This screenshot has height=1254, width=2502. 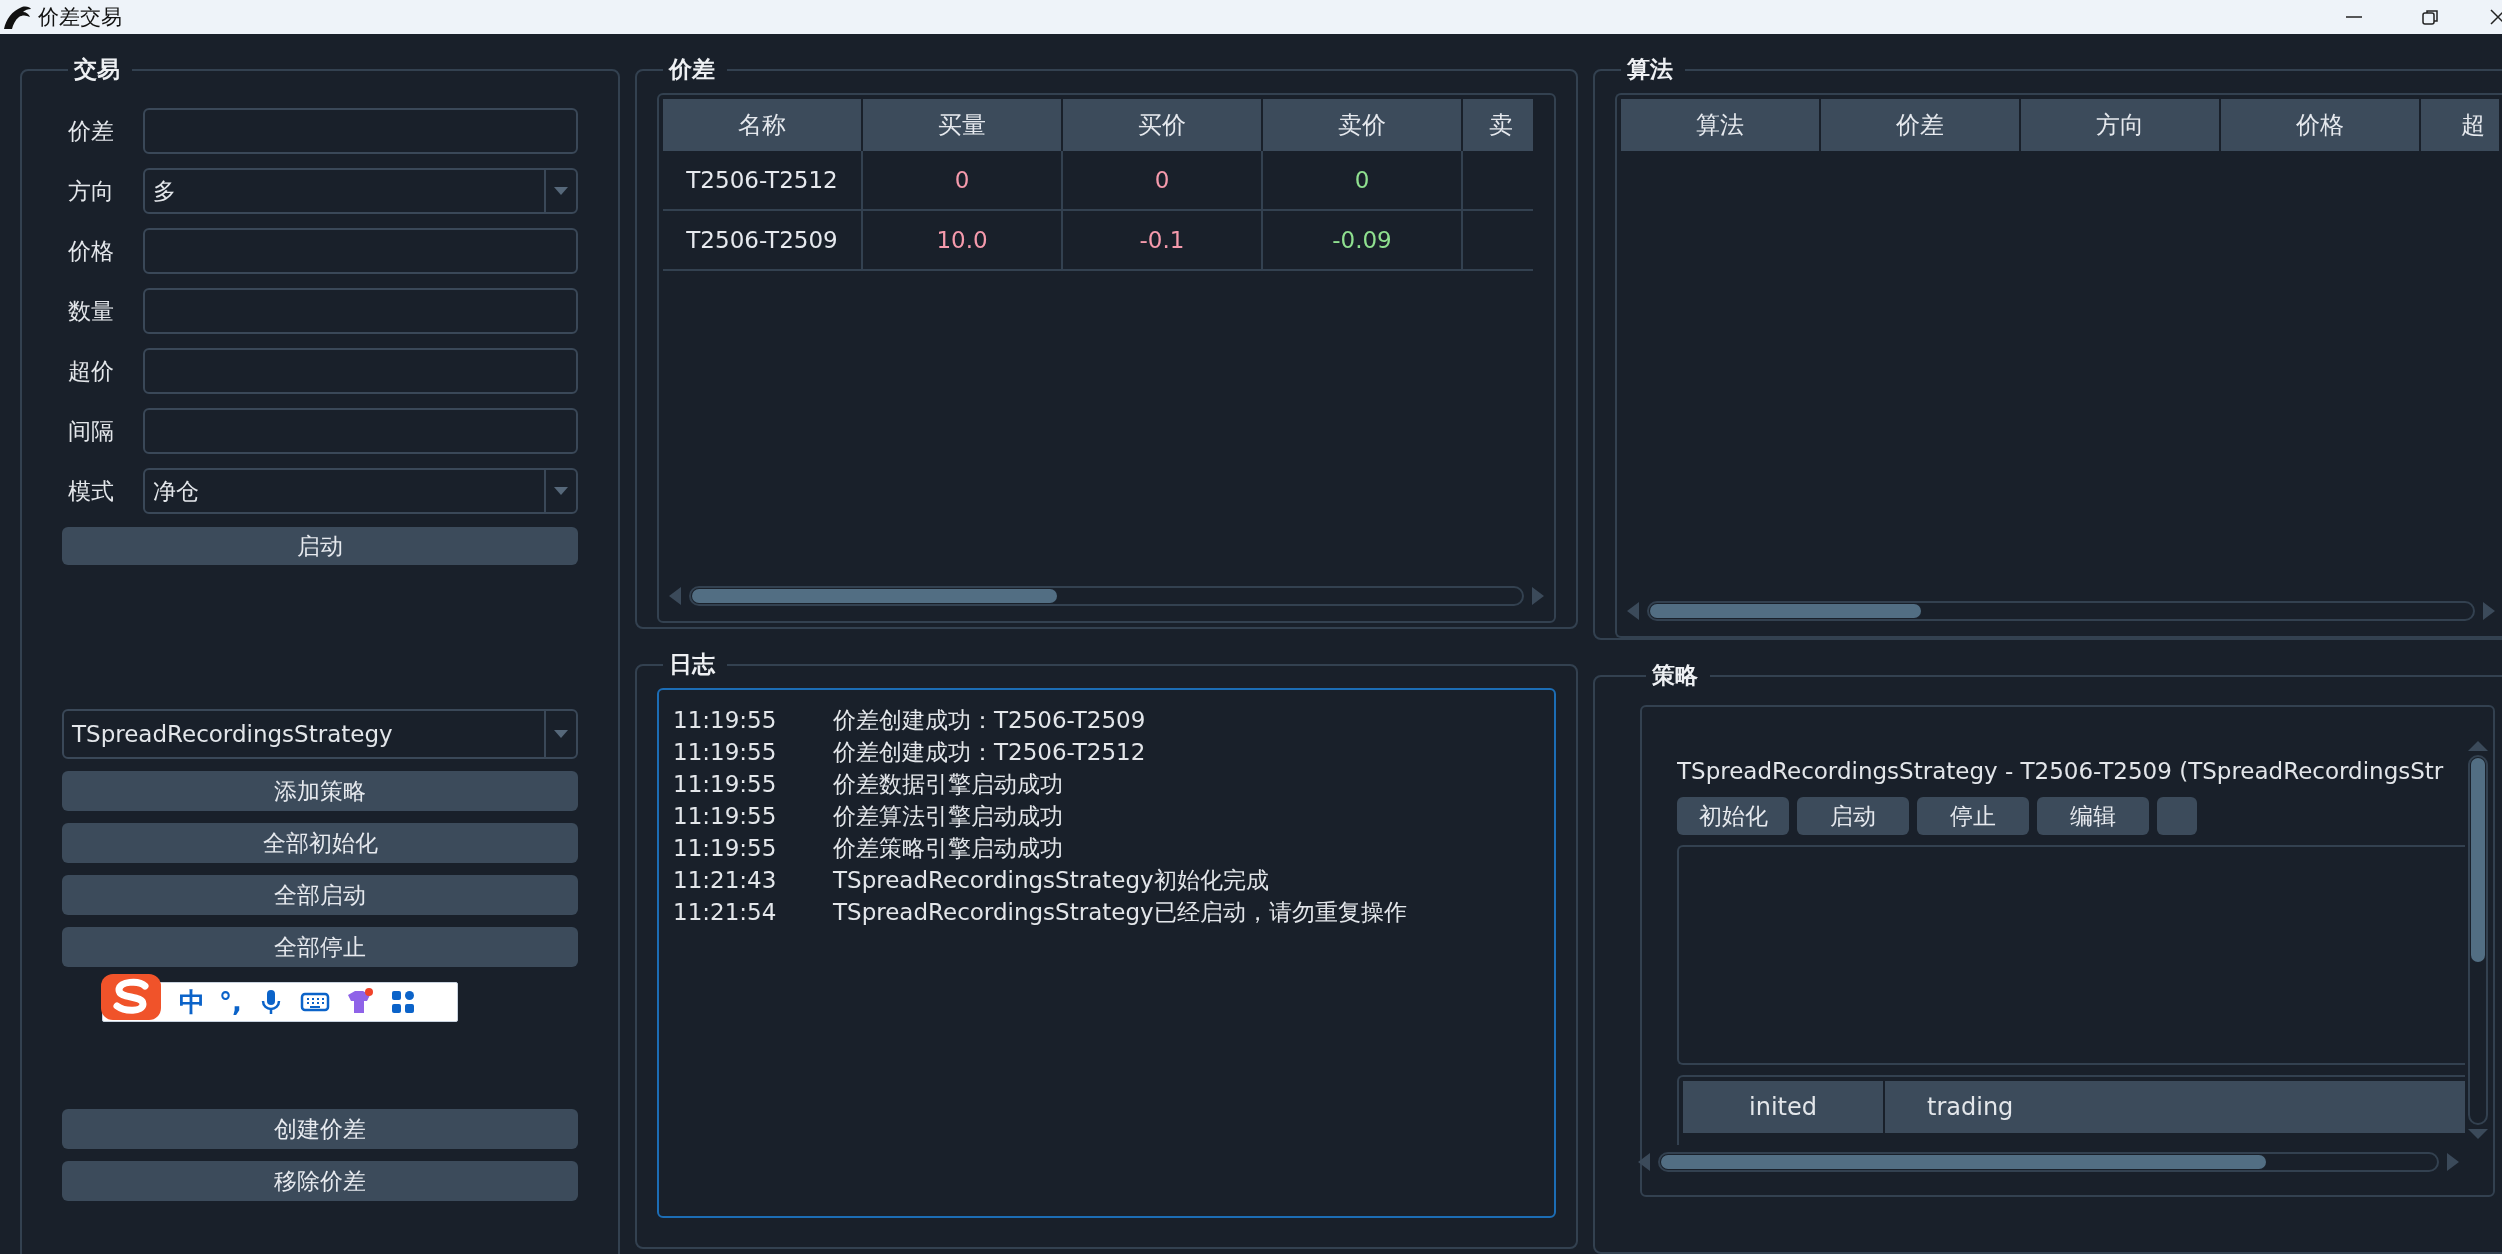 What do you see at coordinates (192, 1002) in the screenshot?
I see `input-mode-button: 中` at bounding box center [192, 1002].